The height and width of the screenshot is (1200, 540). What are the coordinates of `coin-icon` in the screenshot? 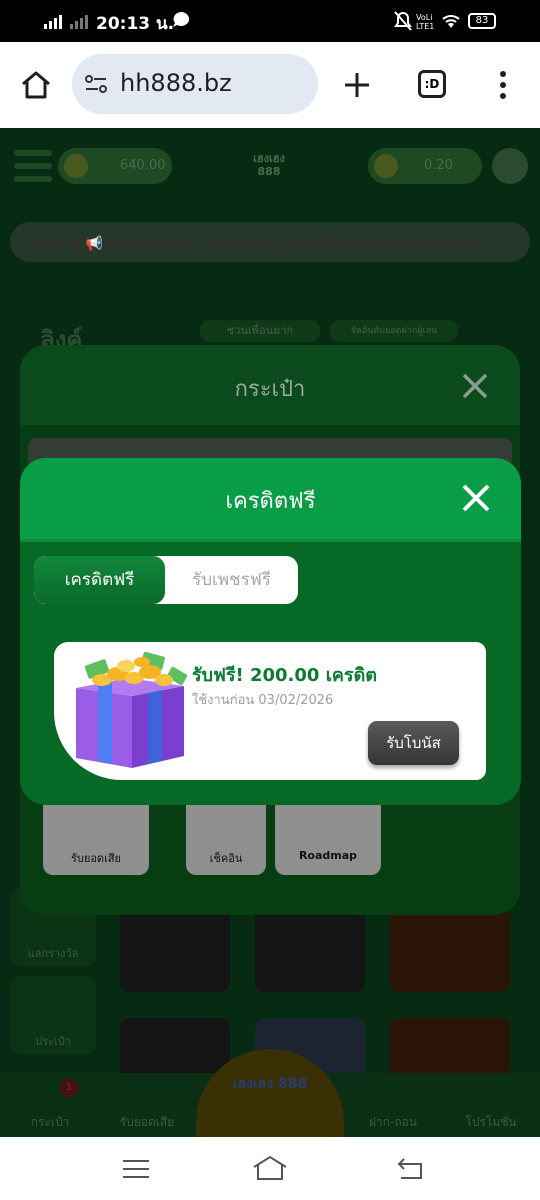 It's located at (76, 166).